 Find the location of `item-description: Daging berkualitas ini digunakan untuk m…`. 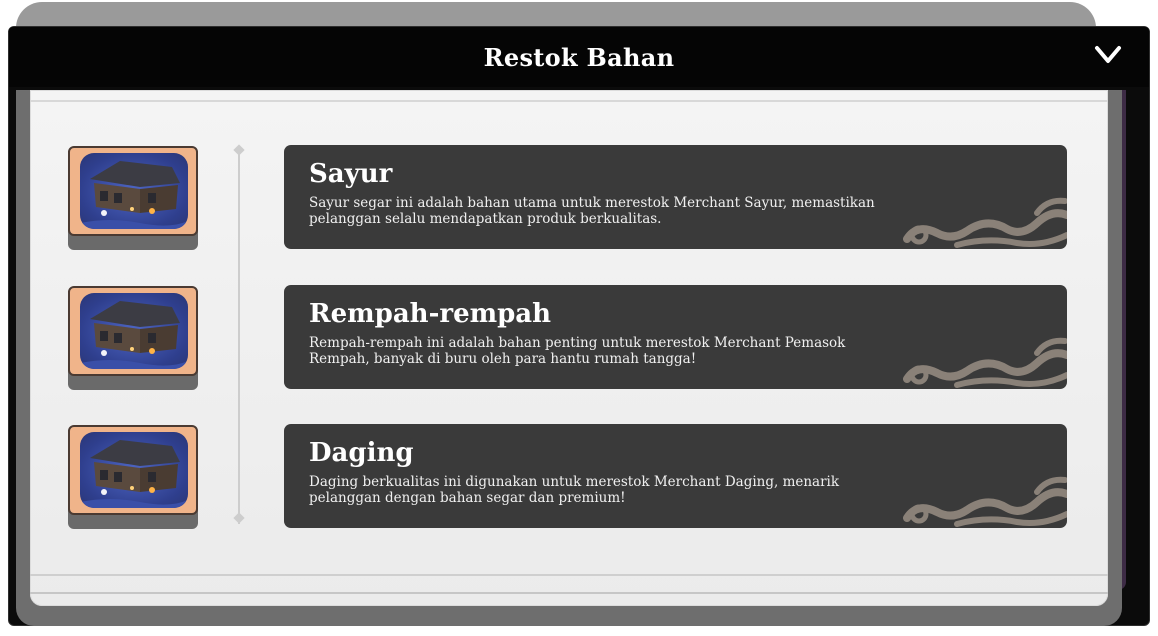

item-description: Daging berkualitas ini digunakan untuk m… is located at coordinates (574, 490).